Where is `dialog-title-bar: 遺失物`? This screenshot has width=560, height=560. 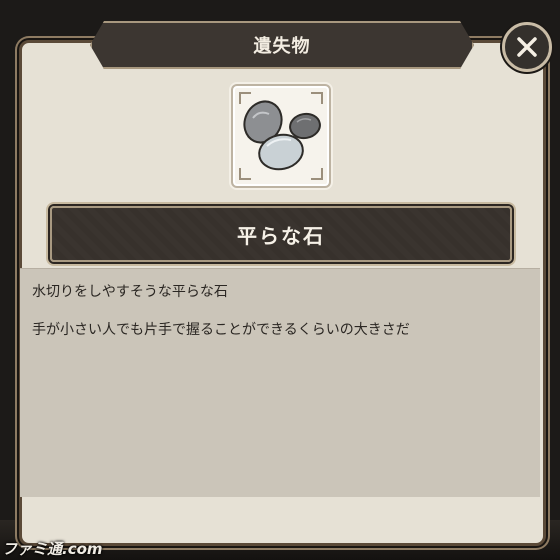 dialog-title-bar: 遺失物 is located at coordinates (282, 45).